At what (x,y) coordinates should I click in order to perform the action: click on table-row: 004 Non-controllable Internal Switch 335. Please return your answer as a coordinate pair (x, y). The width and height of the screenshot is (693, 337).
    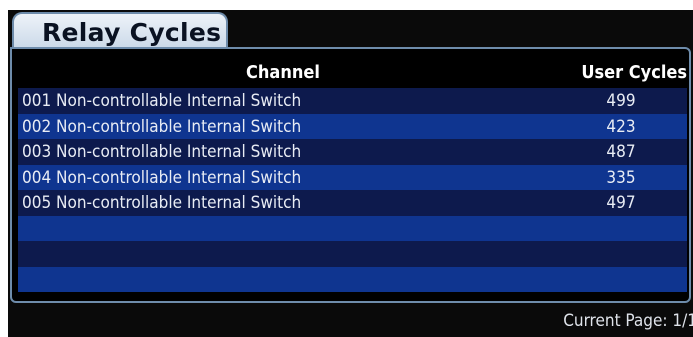
    Looking at the image, I should click on (352, 177).